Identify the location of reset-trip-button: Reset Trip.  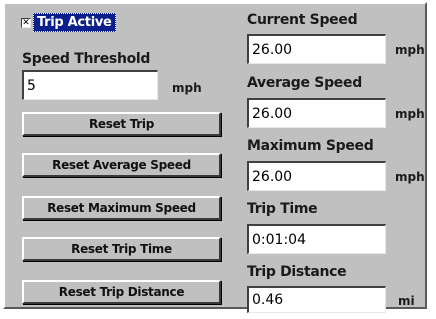
(121, 124).